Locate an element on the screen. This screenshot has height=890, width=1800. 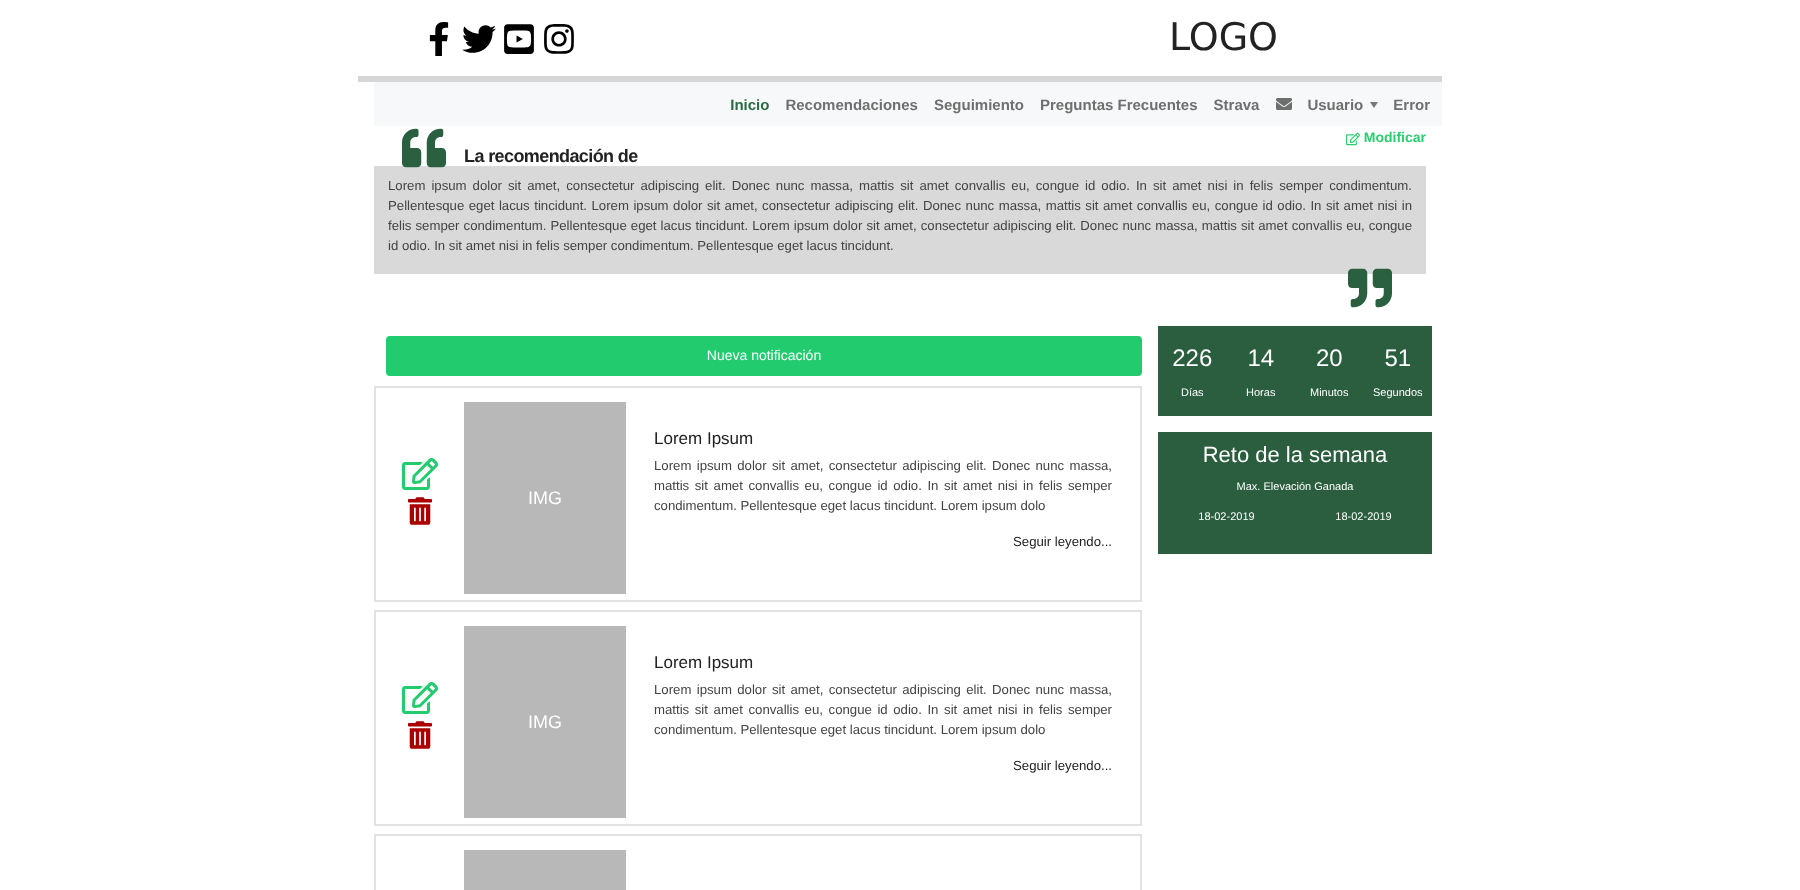
countdown-value: 226 is located at coordinates (1192, 357).